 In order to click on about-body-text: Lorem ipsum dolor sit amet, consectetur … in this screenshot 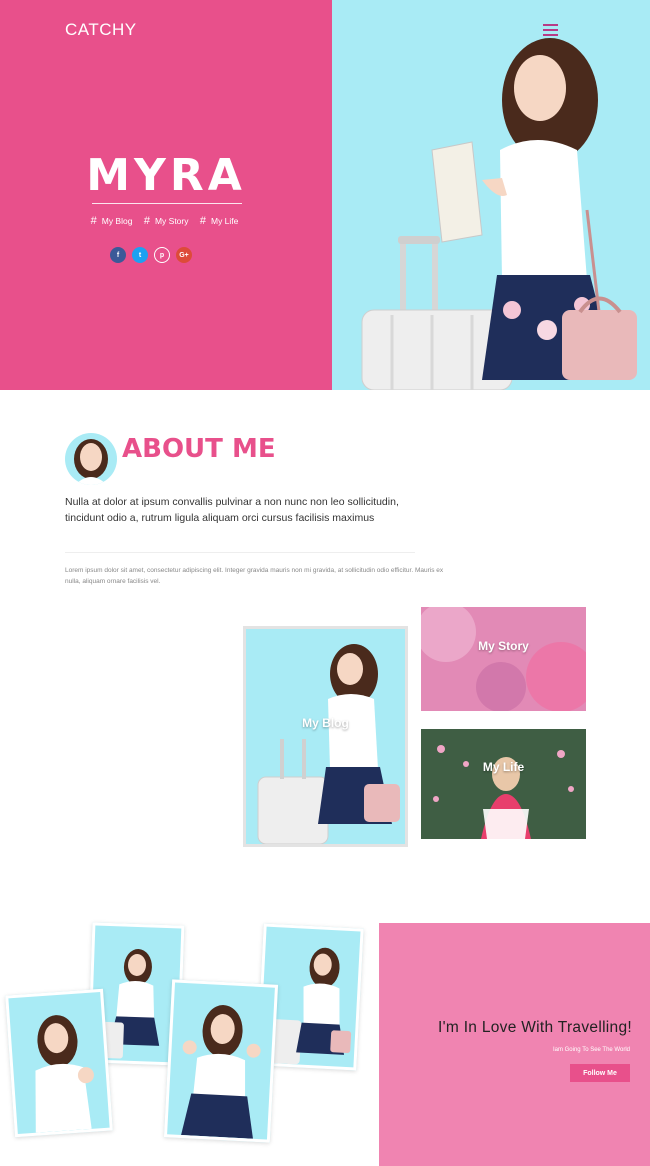, I will do `click(254, 576)`.